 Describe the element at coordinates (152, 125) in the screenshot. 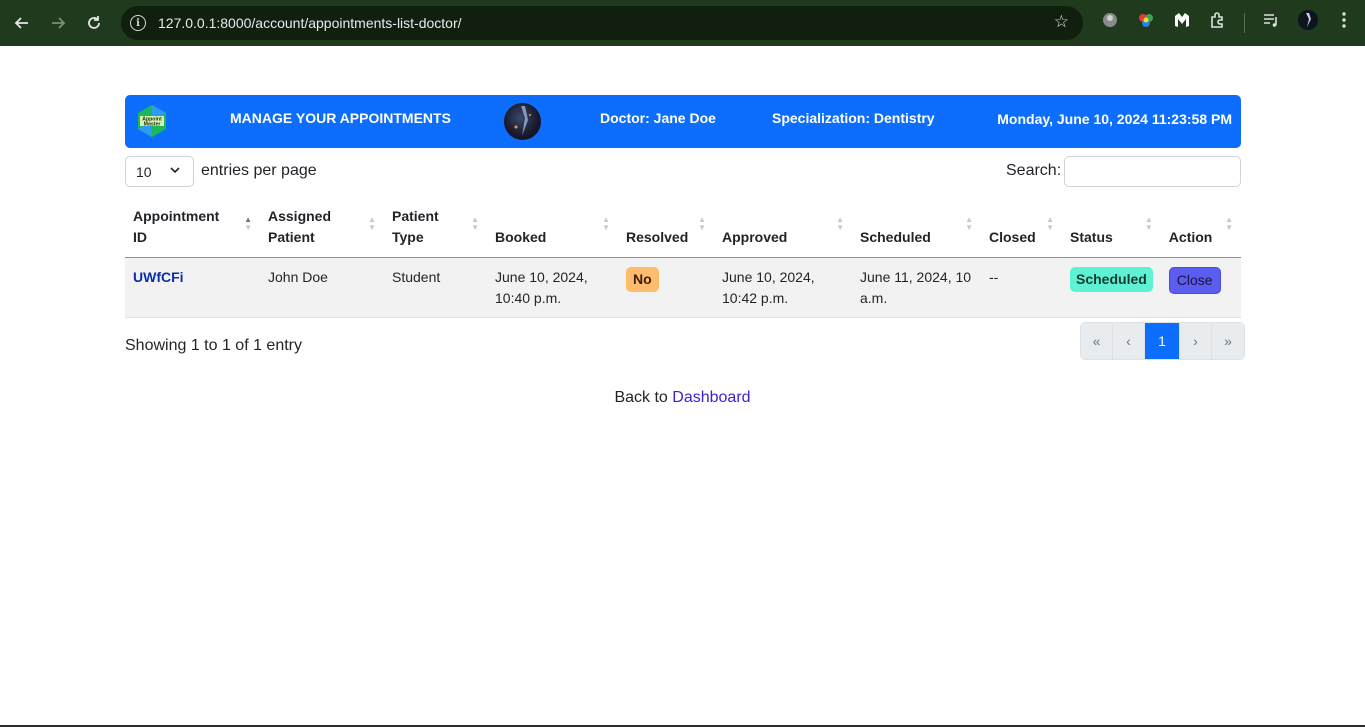

I see `svg-text: Master` at that location.